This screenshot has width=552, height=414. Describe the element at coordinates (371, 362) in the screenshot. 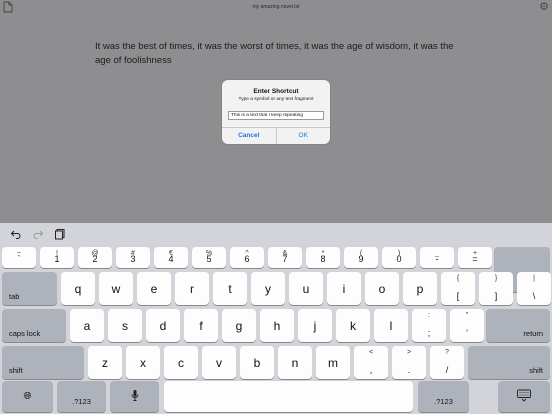

I see `symbol-key-row4-0: <,` at that location.